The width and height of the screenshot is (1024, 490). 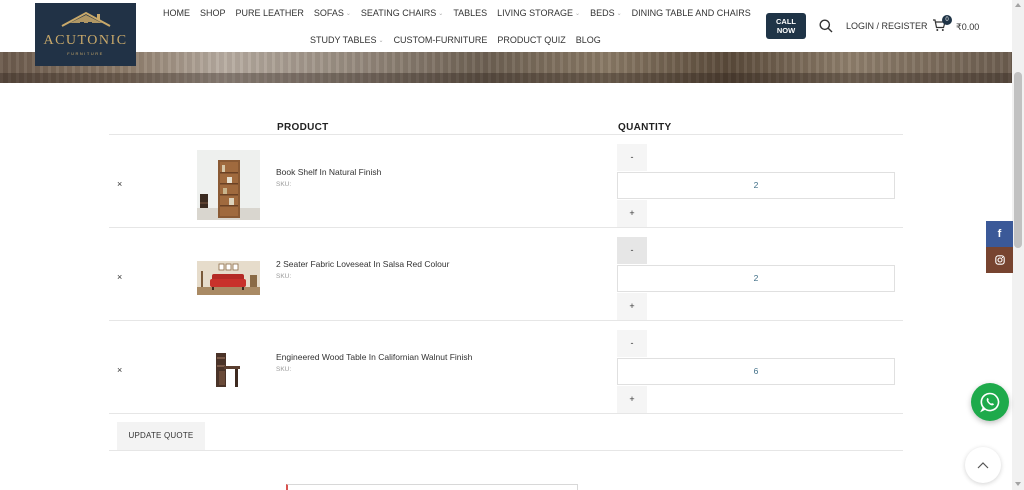 I want to click on nav-item-blog: Blog, so click(x=588, y=40).